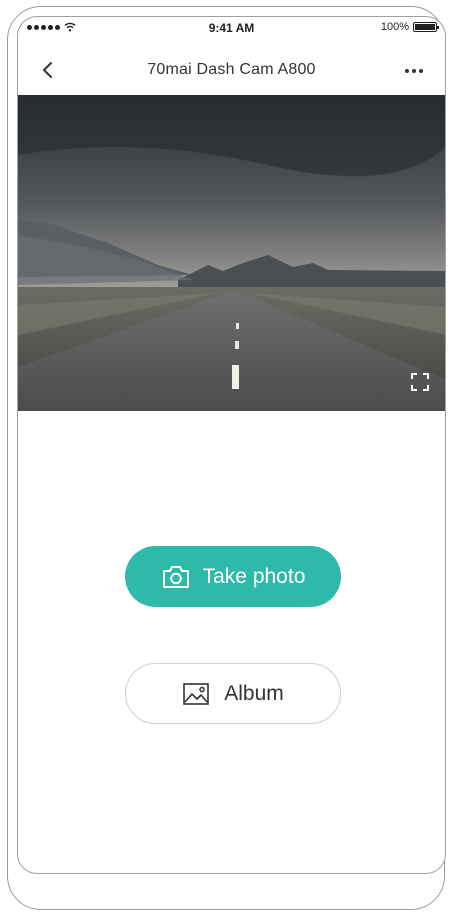  I want to click on fullscreen-button, so click(420, 382).